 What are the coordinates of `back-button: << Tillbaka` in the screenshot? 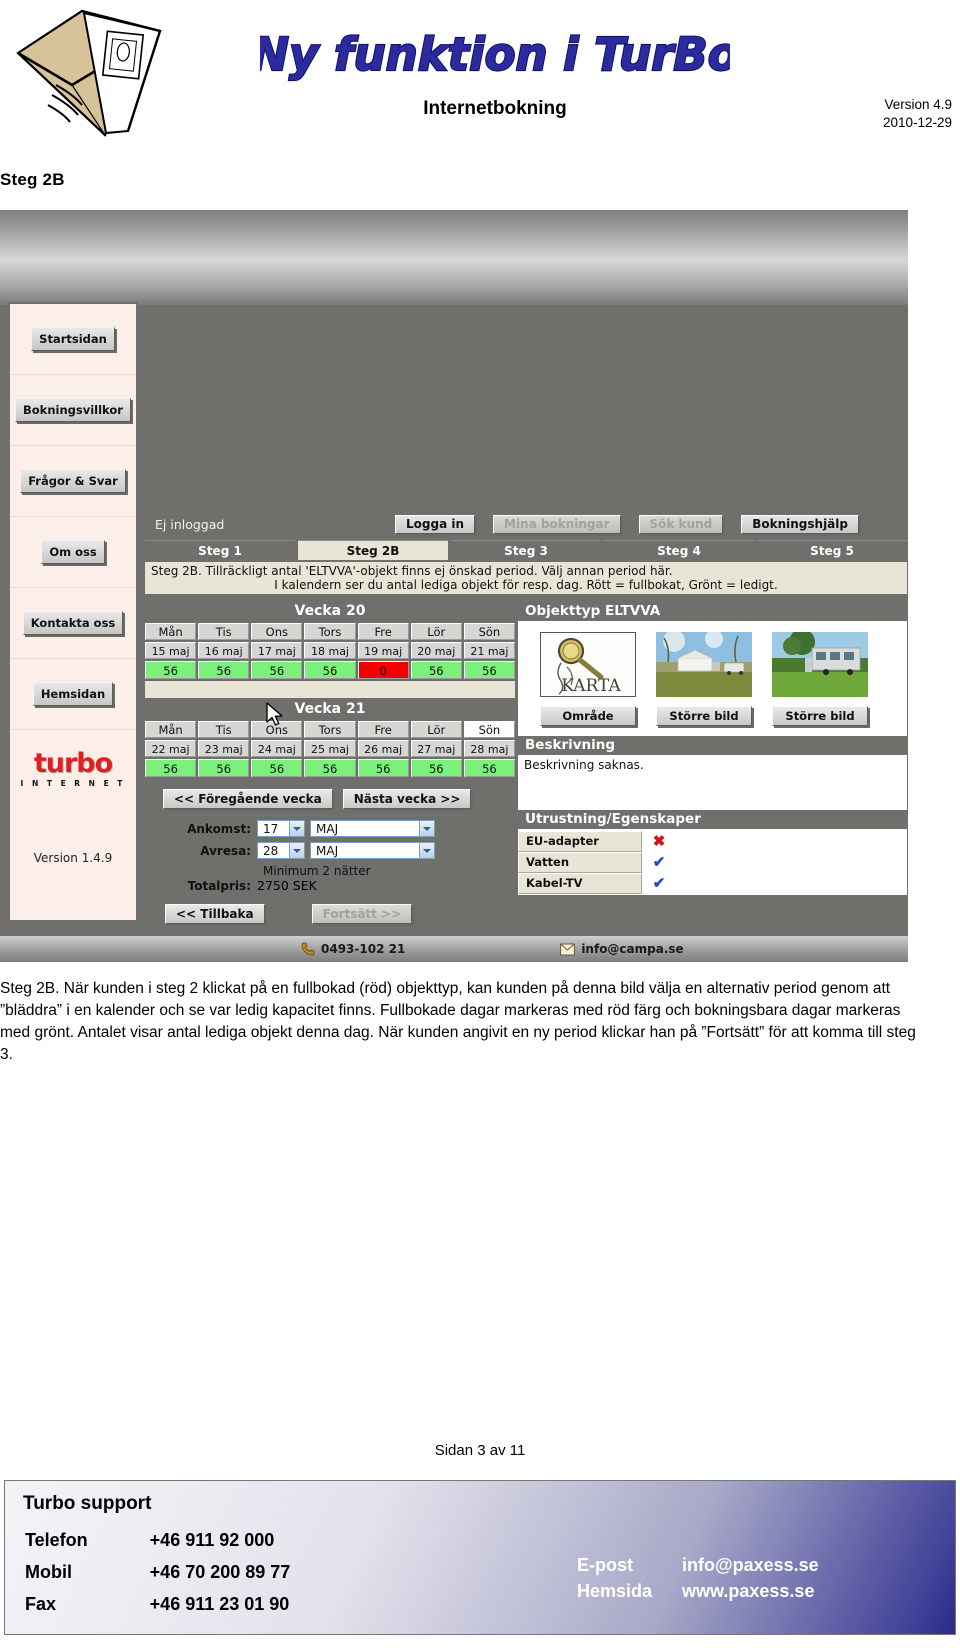 It's located at (215, 914).